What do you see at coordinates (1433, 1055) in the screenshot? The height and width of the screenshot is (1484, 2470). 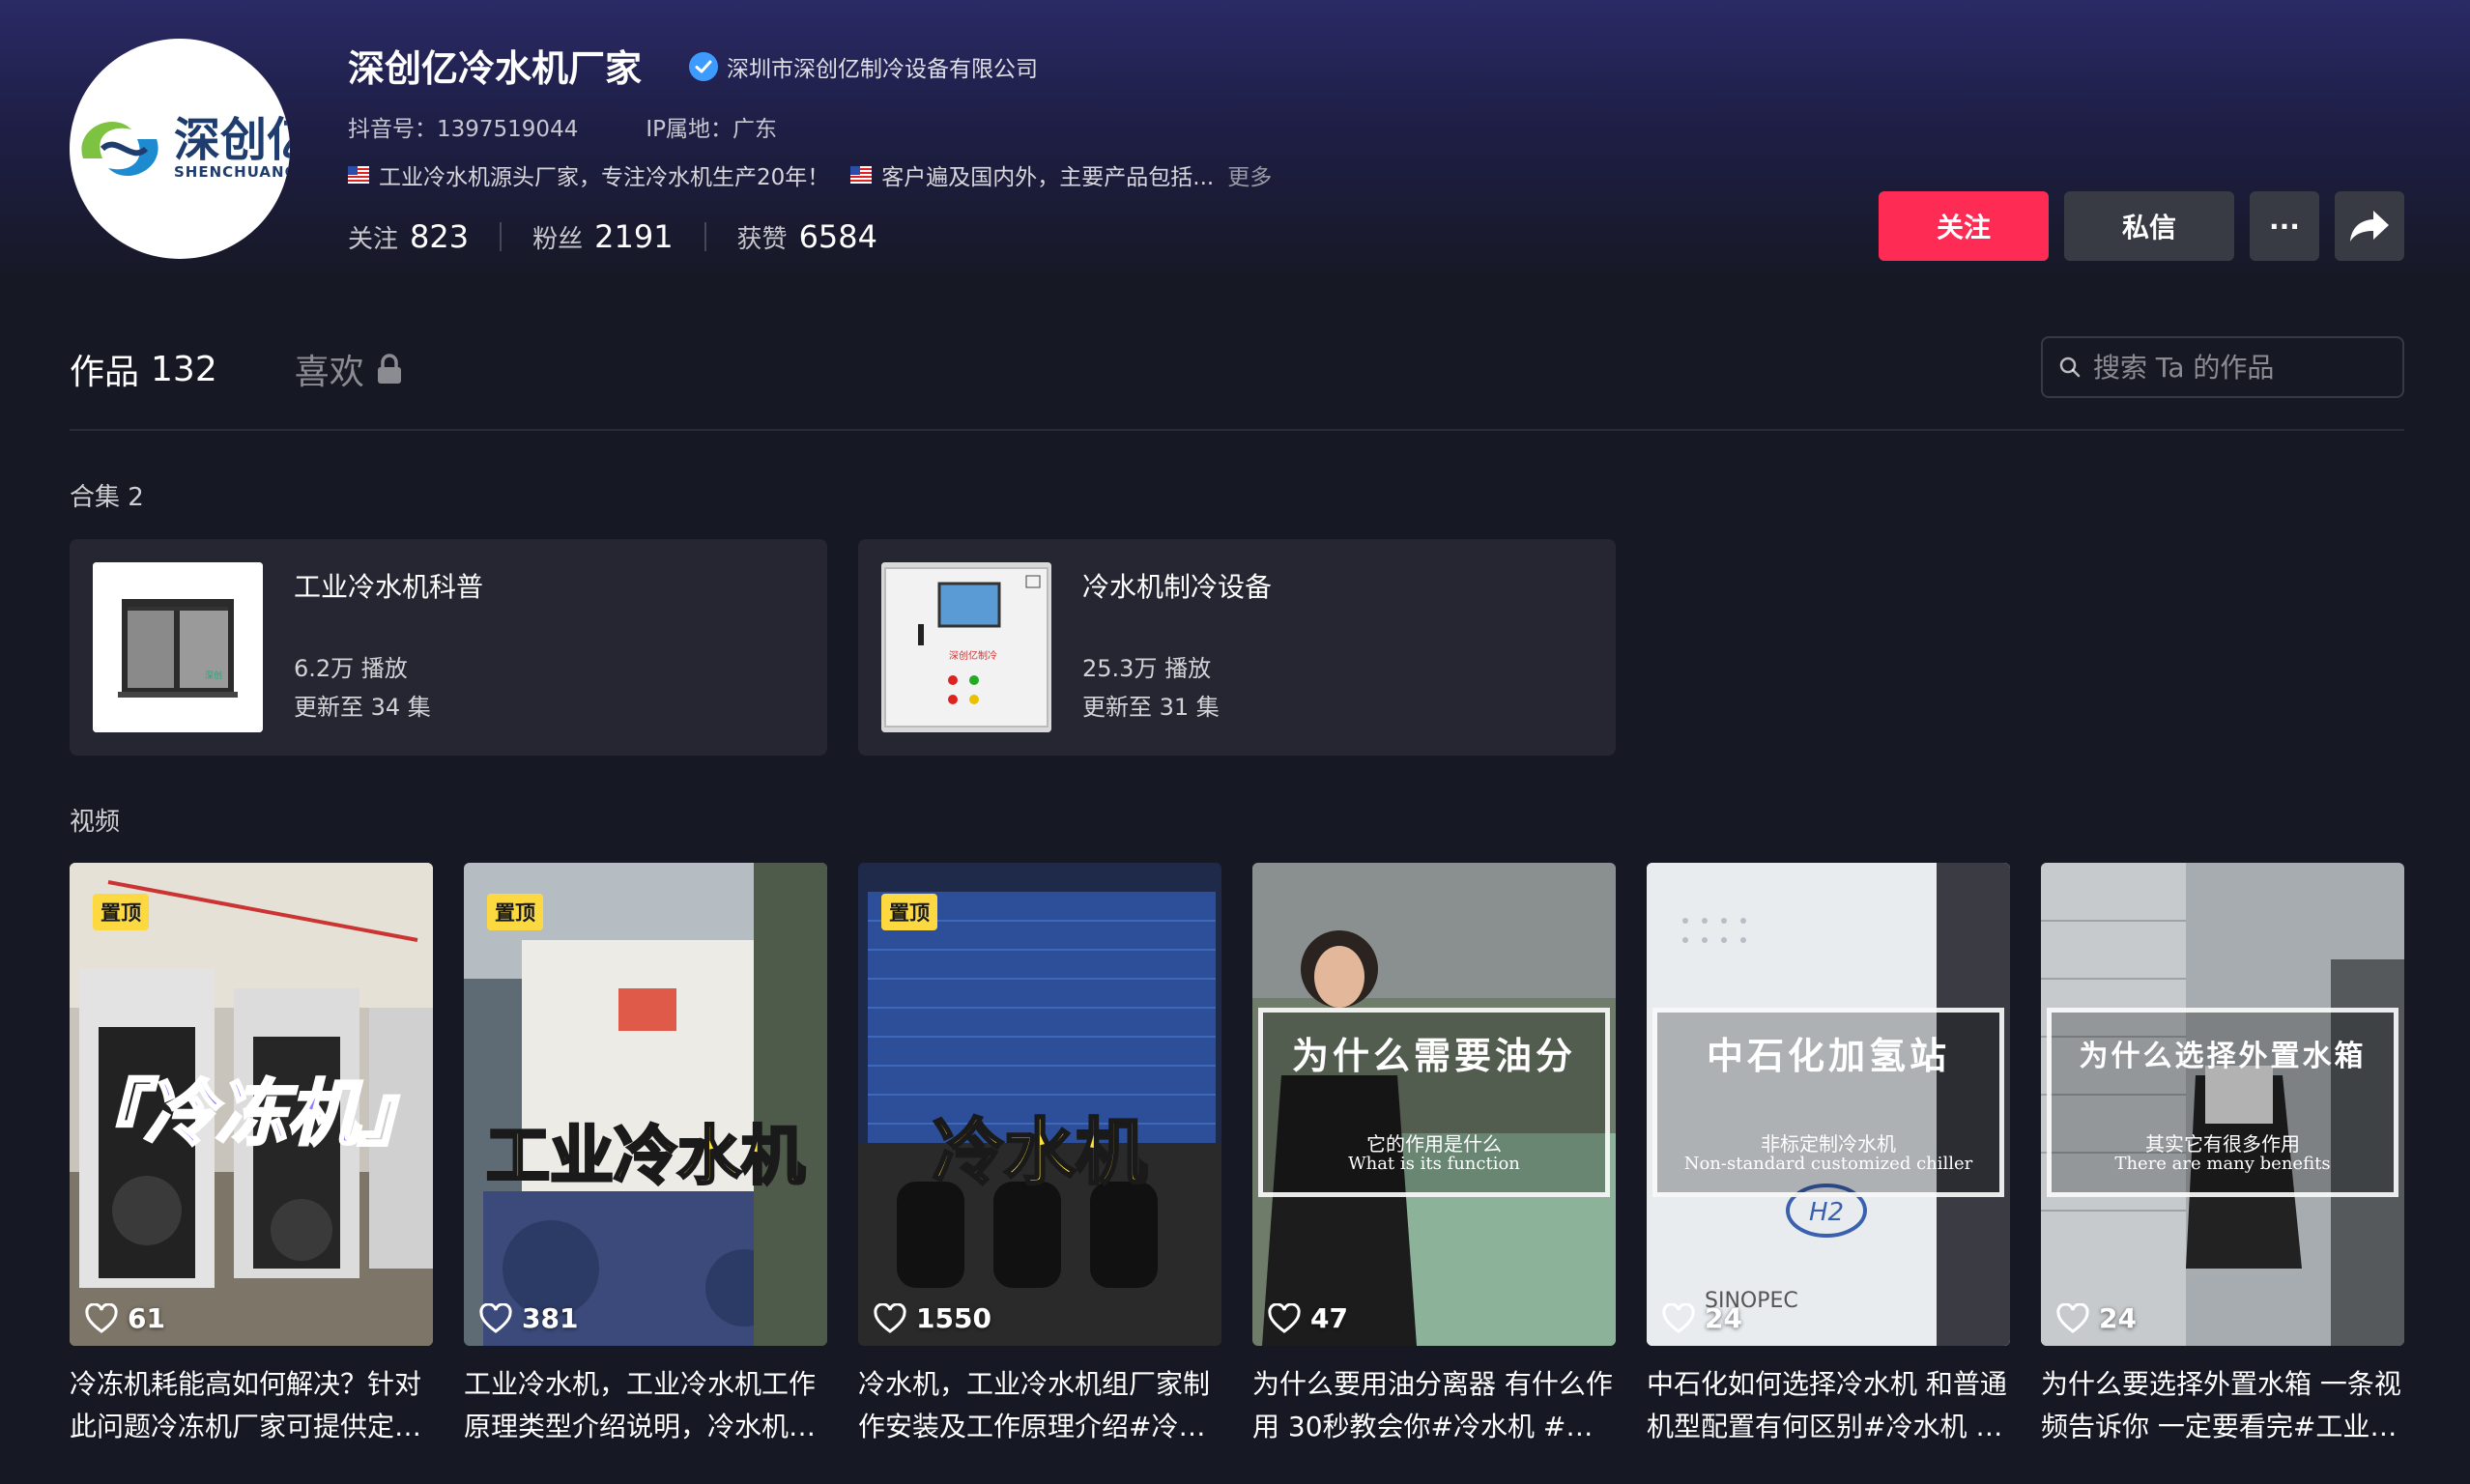 I see `video-overlay-title: 为什么需要油分` at bounding box center [1433, 1055].